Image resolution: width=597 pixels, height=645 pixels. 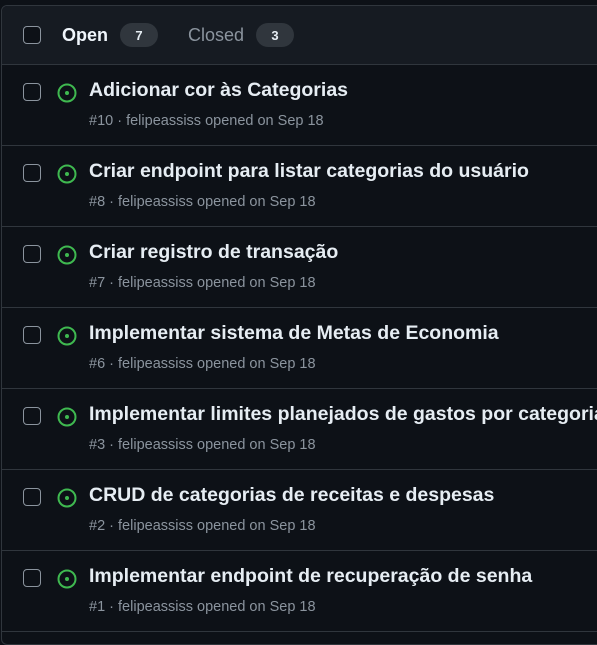 I want to click on issue-meta: #7 · felipeassiss opened on Sep 18, so click(x=202, y=283).